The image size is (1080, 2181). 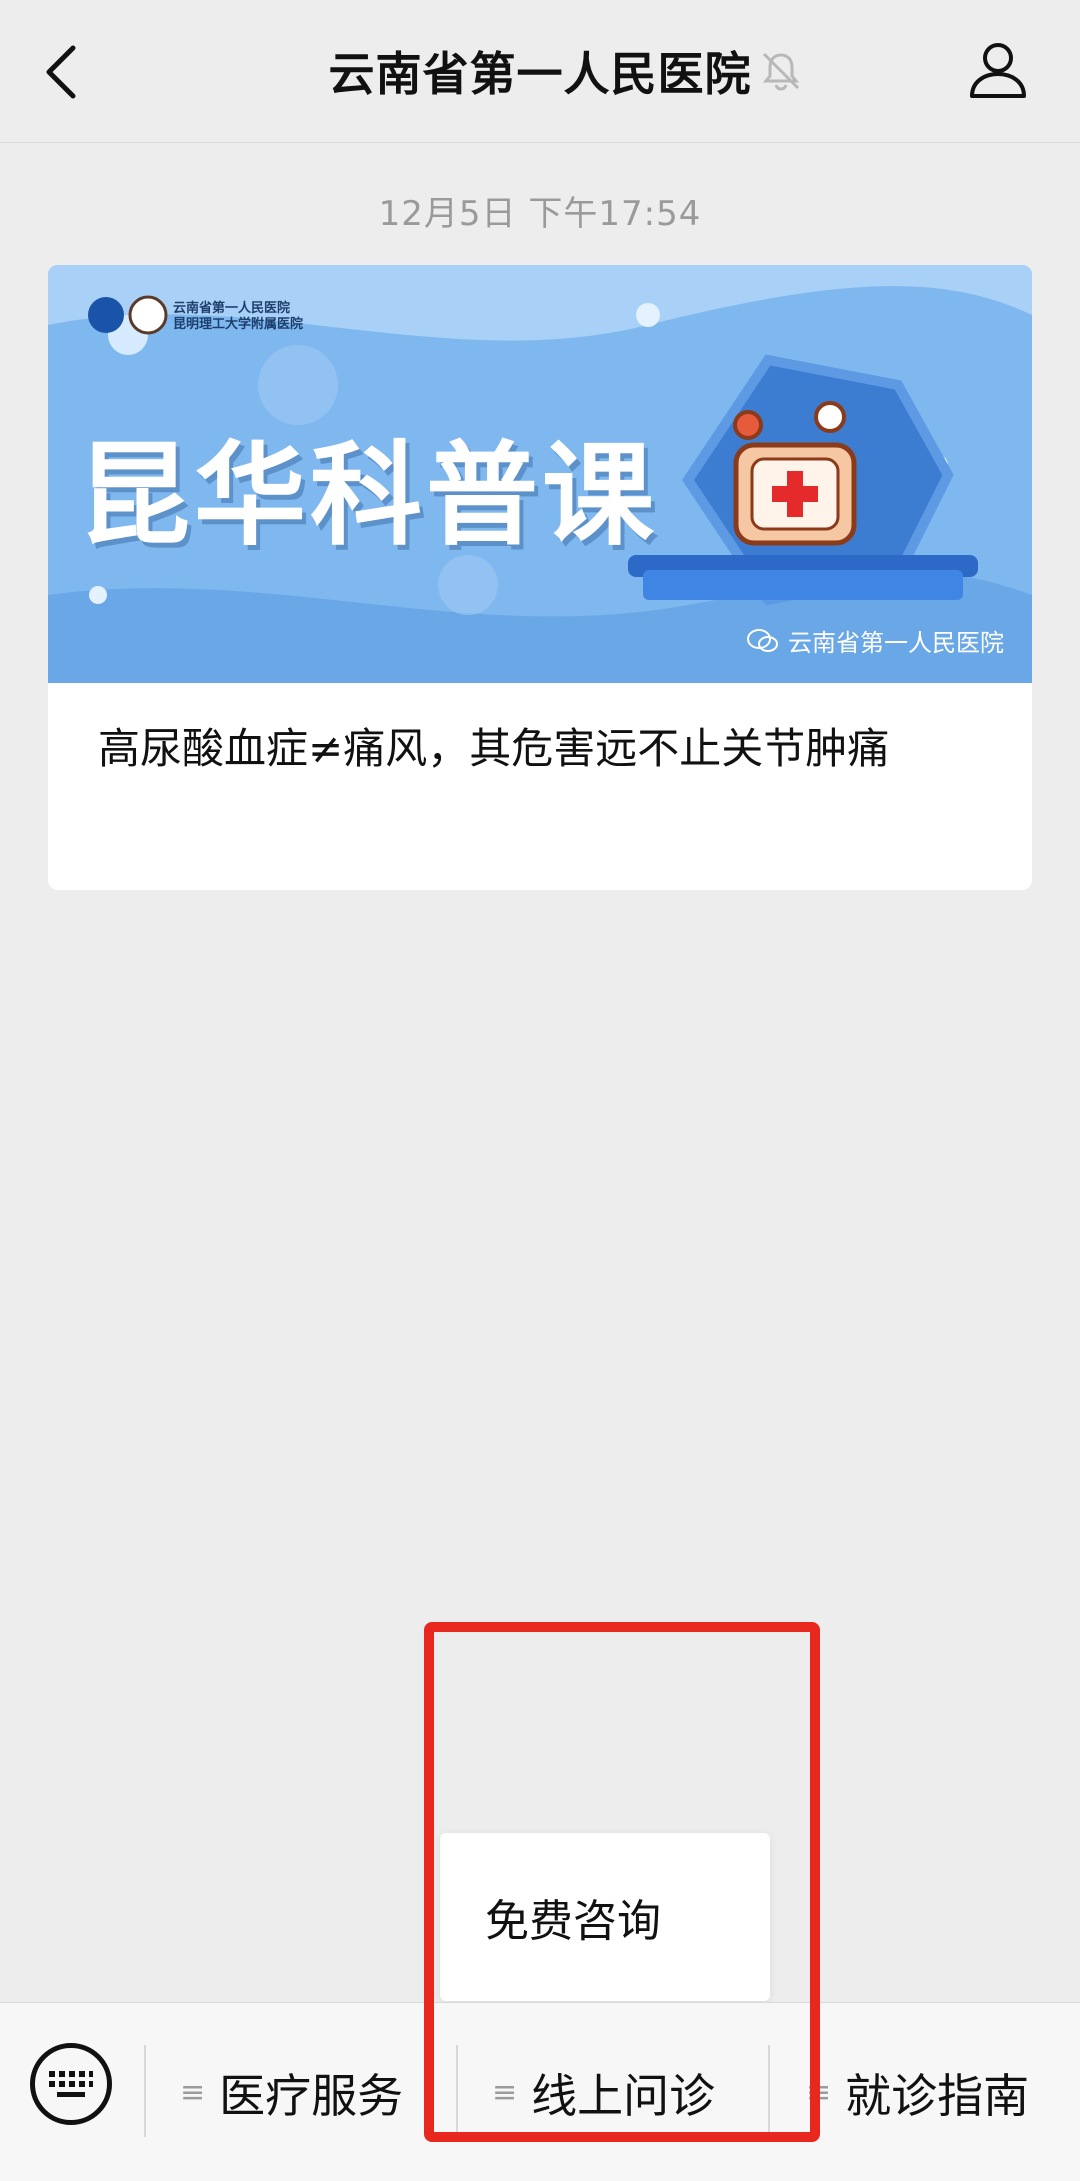 What do you see at coordinates (781, 71) in the screenshot?
I see `bell-muted-icon` at bounding box center [781, 71].